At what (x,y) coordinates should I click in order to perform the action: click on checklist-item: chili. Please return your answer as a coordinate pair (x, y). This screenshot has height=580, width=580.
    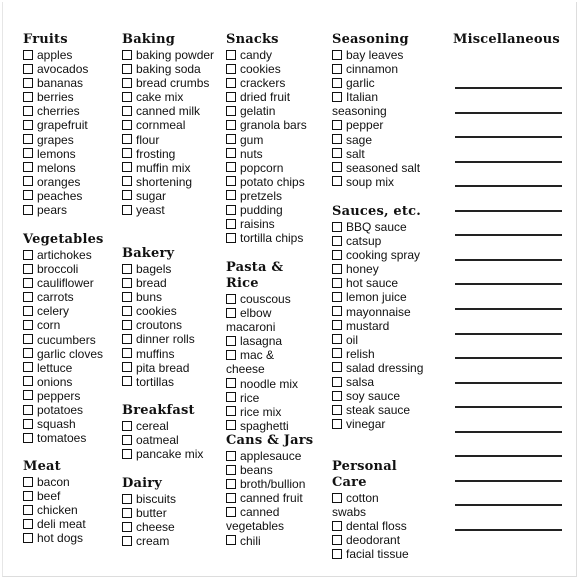
    Looking at the image, I should click on (270, 541).